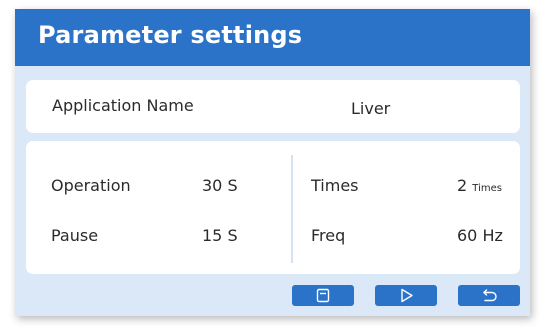  Describe the element at coordinates (220, 235) in the screenshot. I see `pause-value: 15 S` at that location.